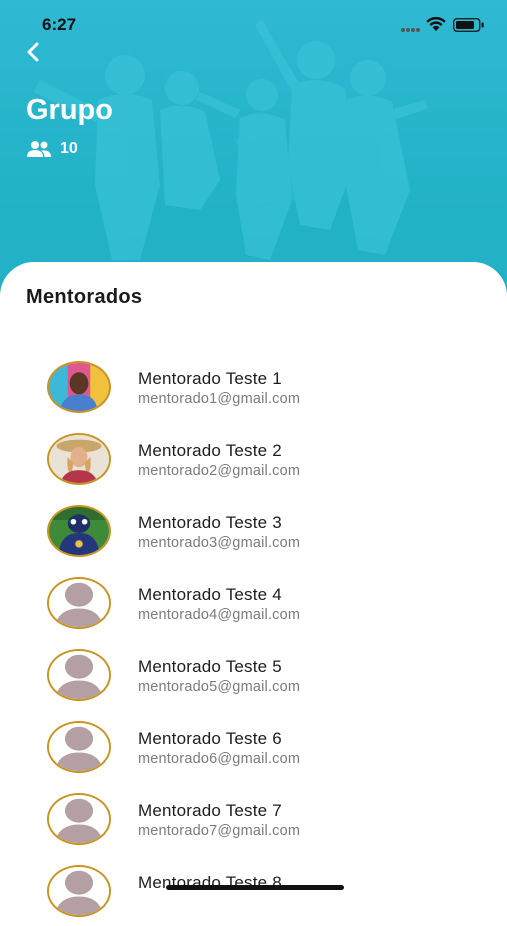 The height and width of the screenshot is (926, 507). What do you see at coordinates (210, 810) in the screenshot?
I see `mentorado-name: Mentorado Teste 7` at bounding box center [210, 810].